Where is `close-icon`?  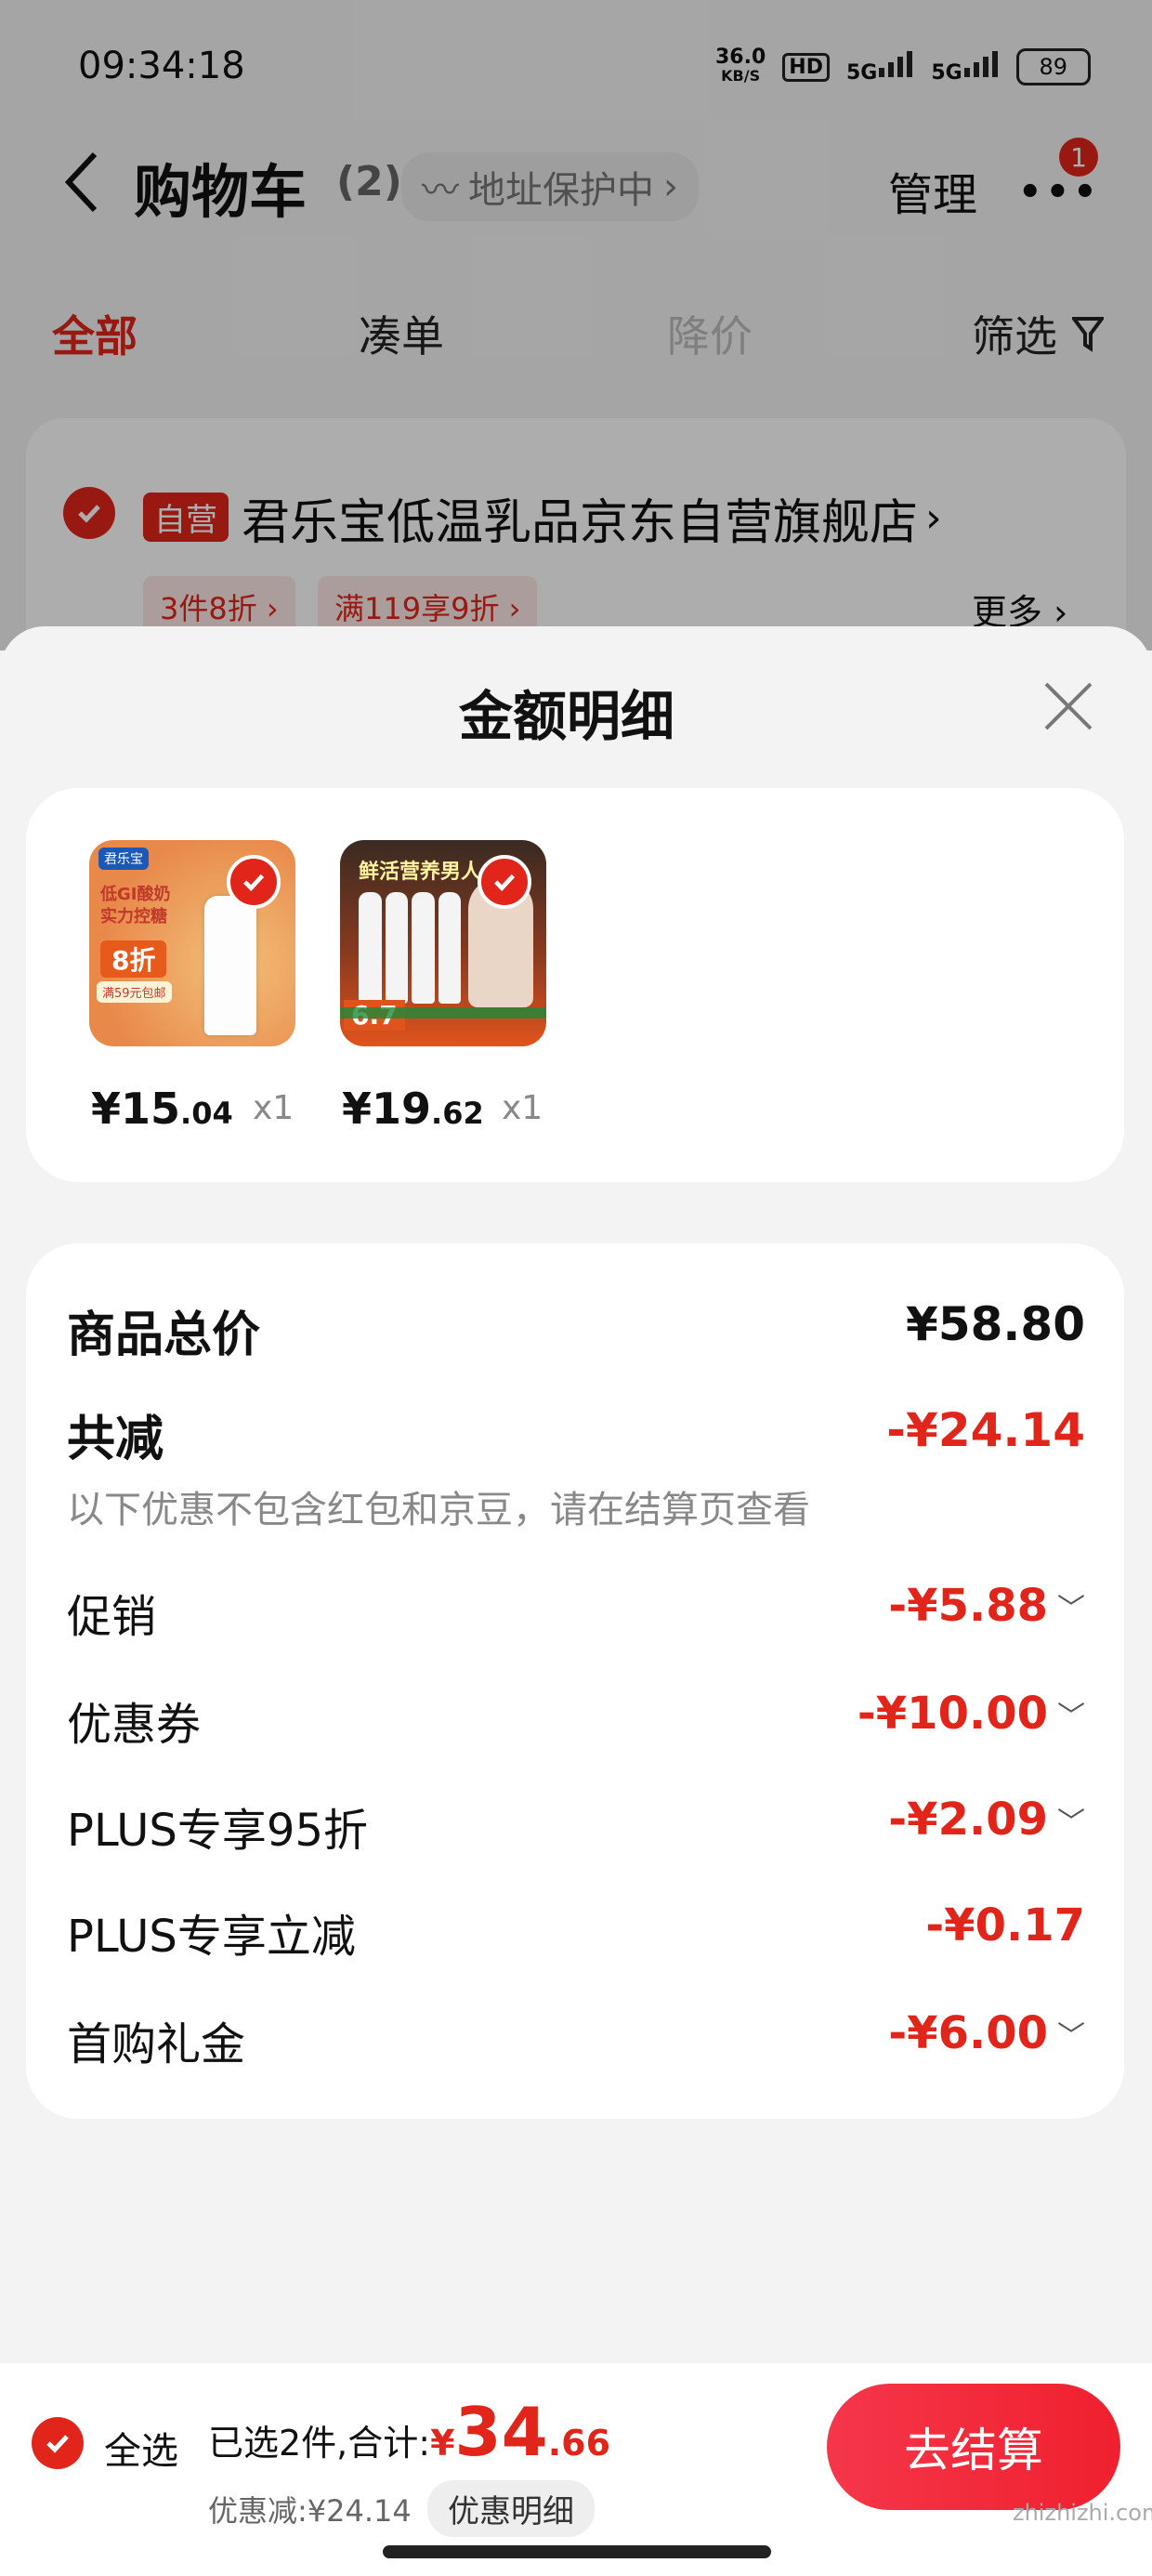 close-icon is located at coordinates (1068, 708).